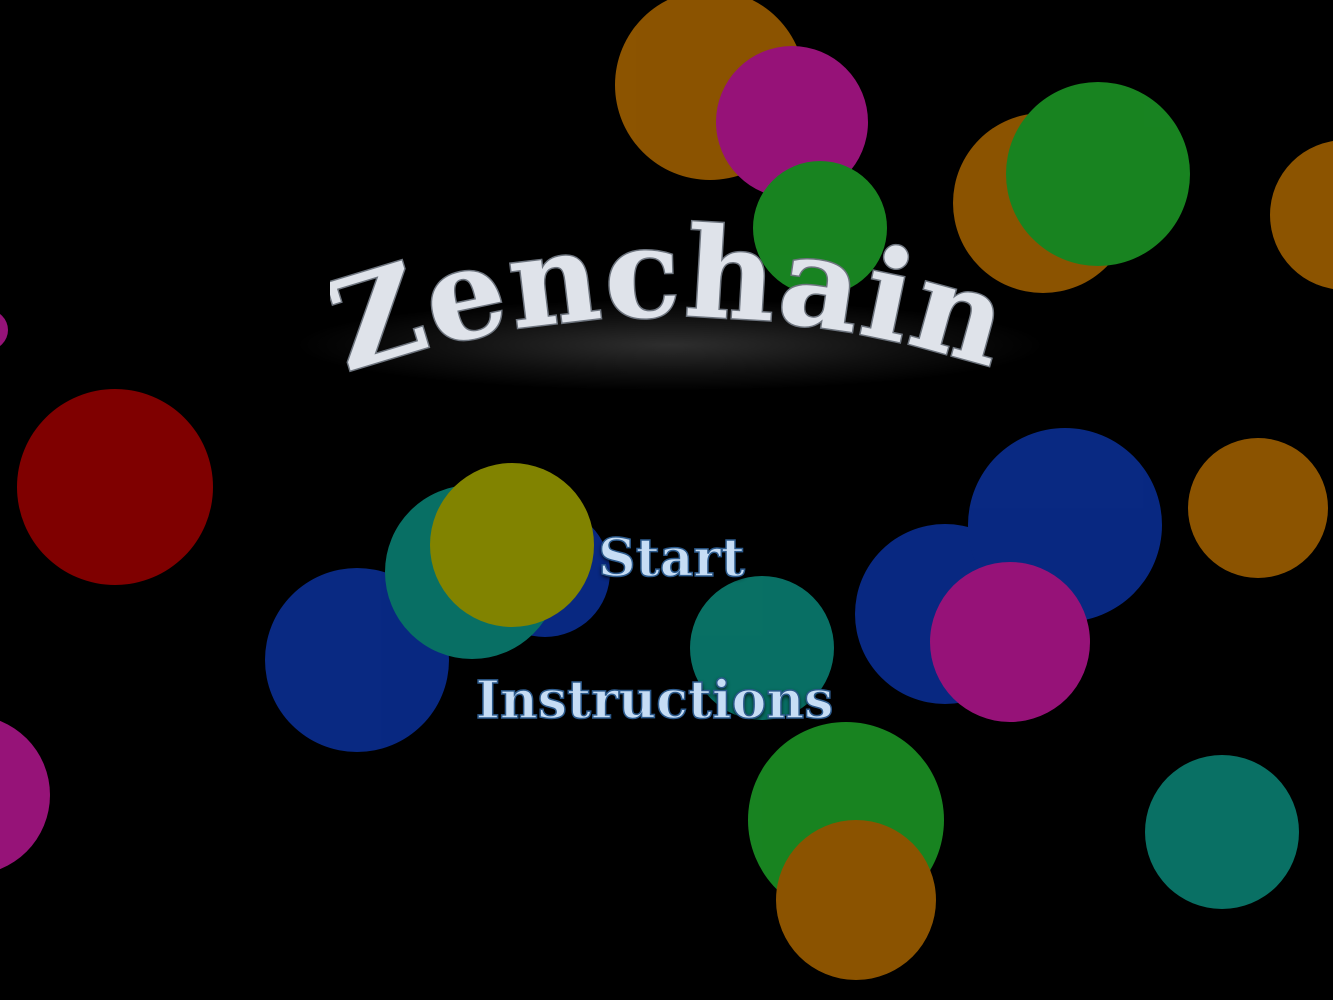 The height and width of the screenshot is (1000, 1333). I want to click on game-title: Zenchain, so click(670, 301).